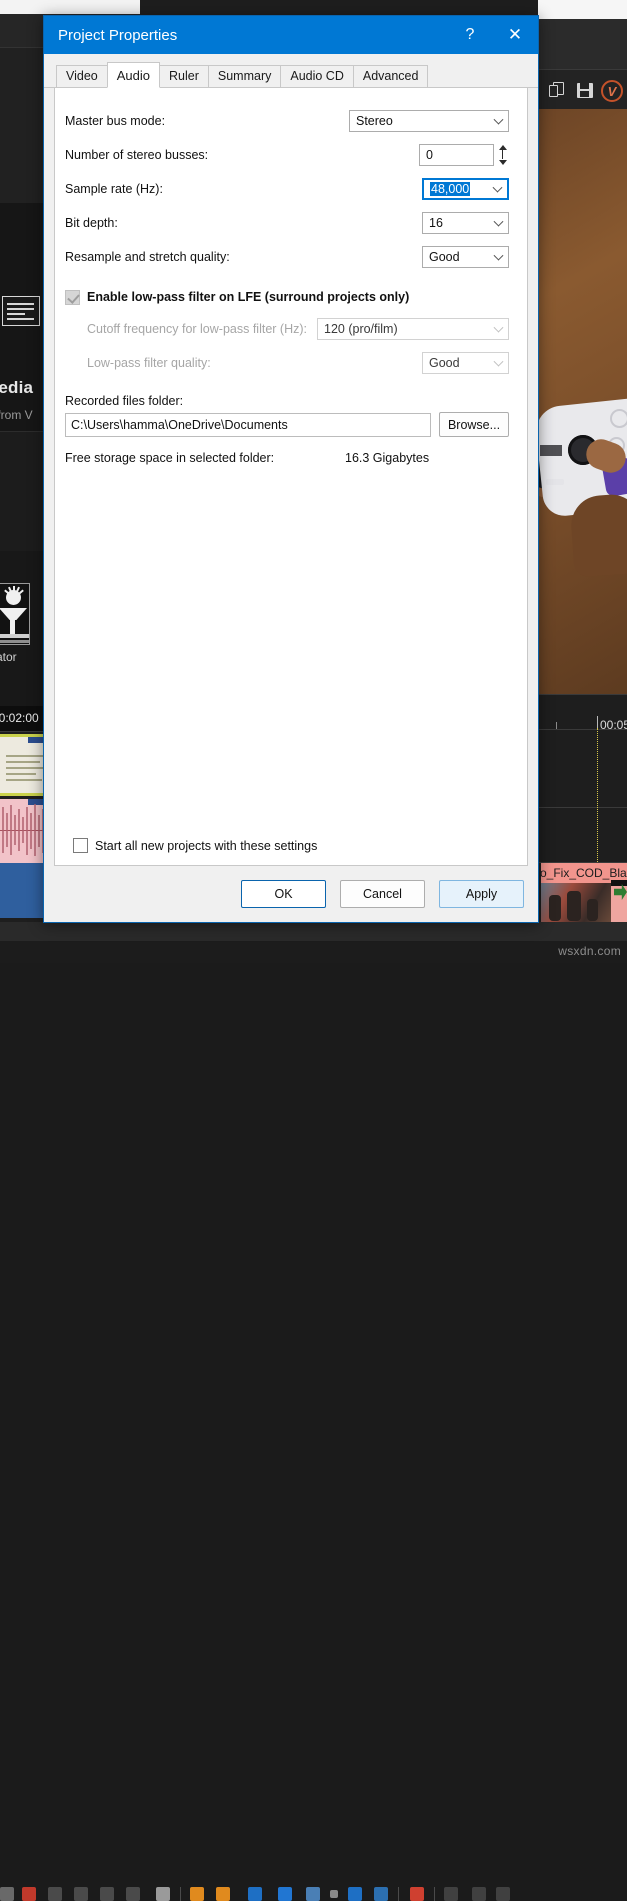  I want to click on resample-quality-label: Resample and stretch quality:, so click(243, 257).